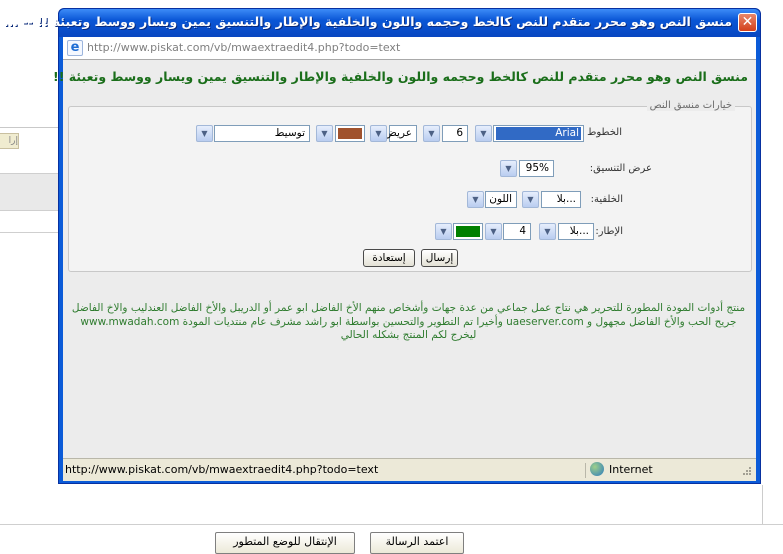 The width and height of the screenshot is (783, 554). I want to click on border-width-select: 4, so click(517, 231).